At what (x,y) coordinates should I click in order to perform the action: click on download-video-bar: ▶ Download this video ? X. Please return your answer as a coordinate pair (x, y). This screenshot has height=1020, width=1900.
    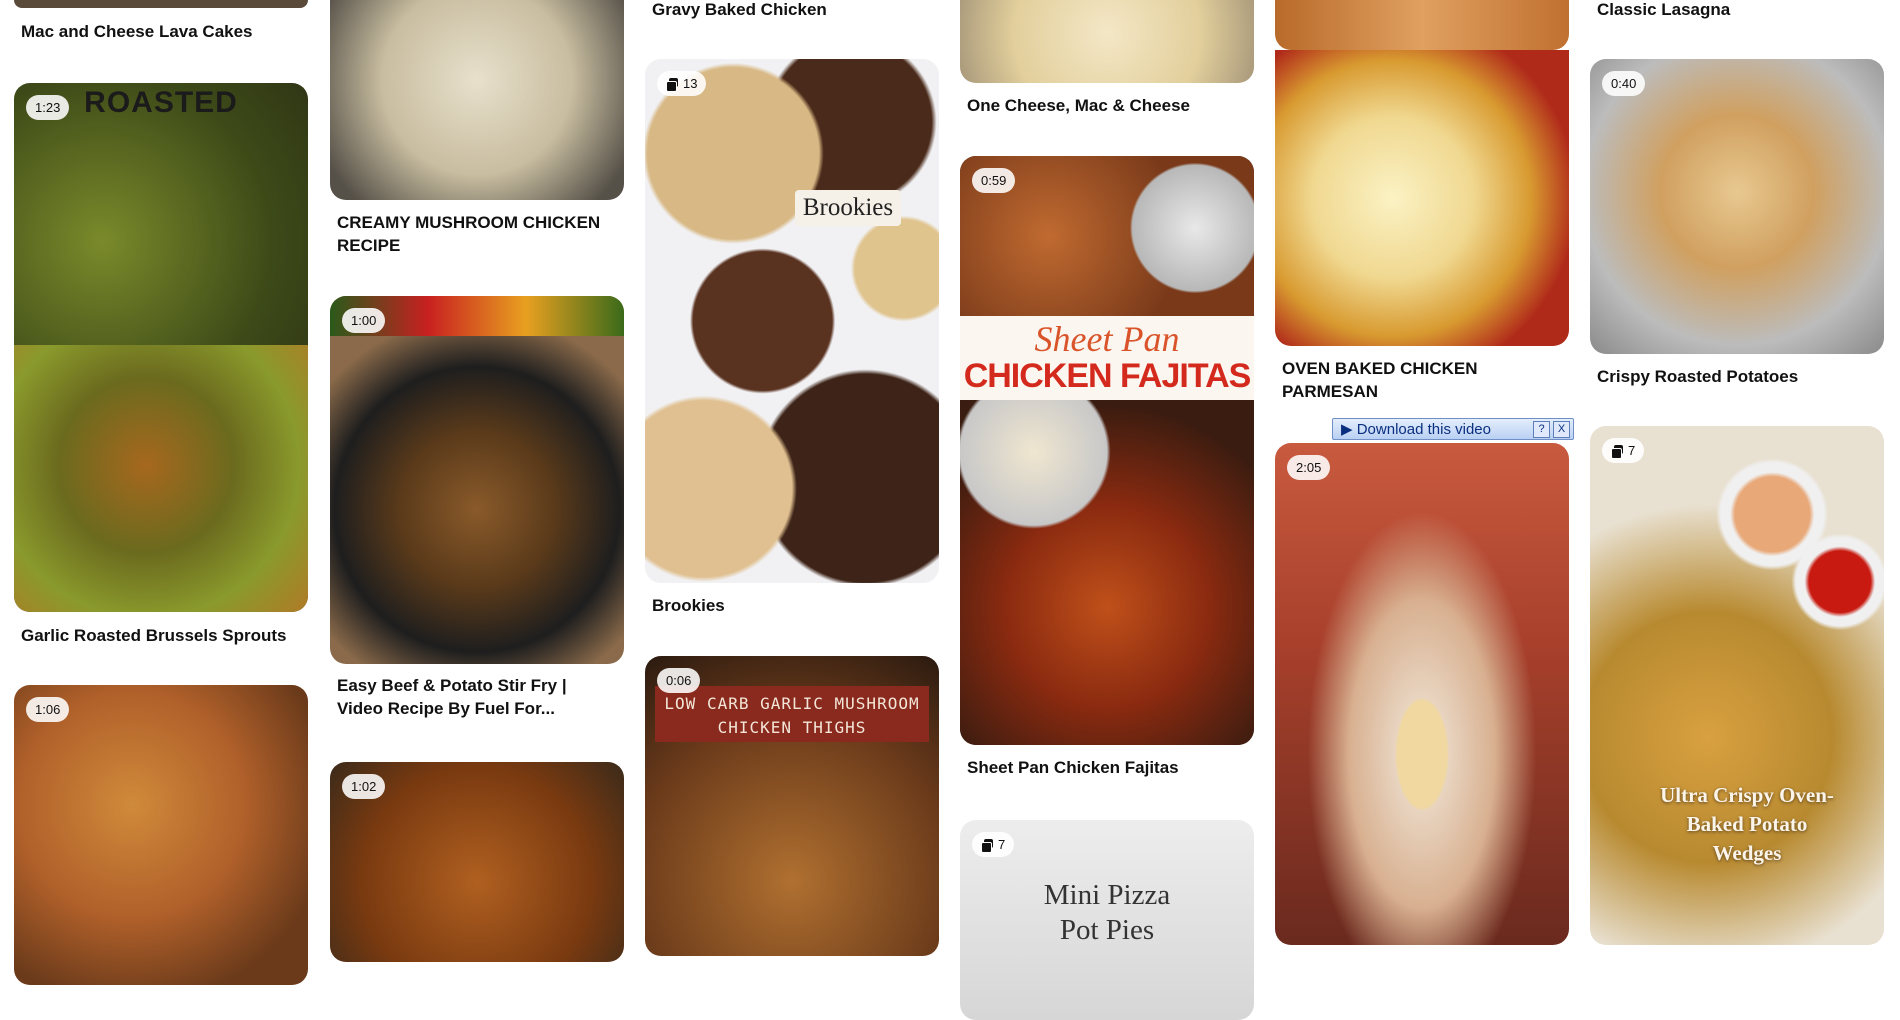
    Looking at the image, I should click on (1453, 429).